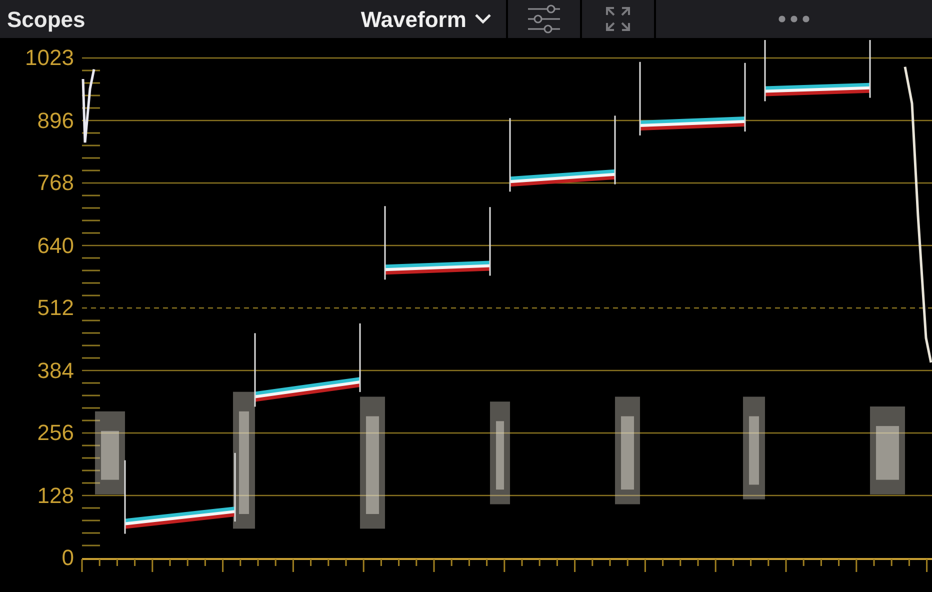 The image size is (932, 592). I want to click on axis-label: 0, so click(68, 558).